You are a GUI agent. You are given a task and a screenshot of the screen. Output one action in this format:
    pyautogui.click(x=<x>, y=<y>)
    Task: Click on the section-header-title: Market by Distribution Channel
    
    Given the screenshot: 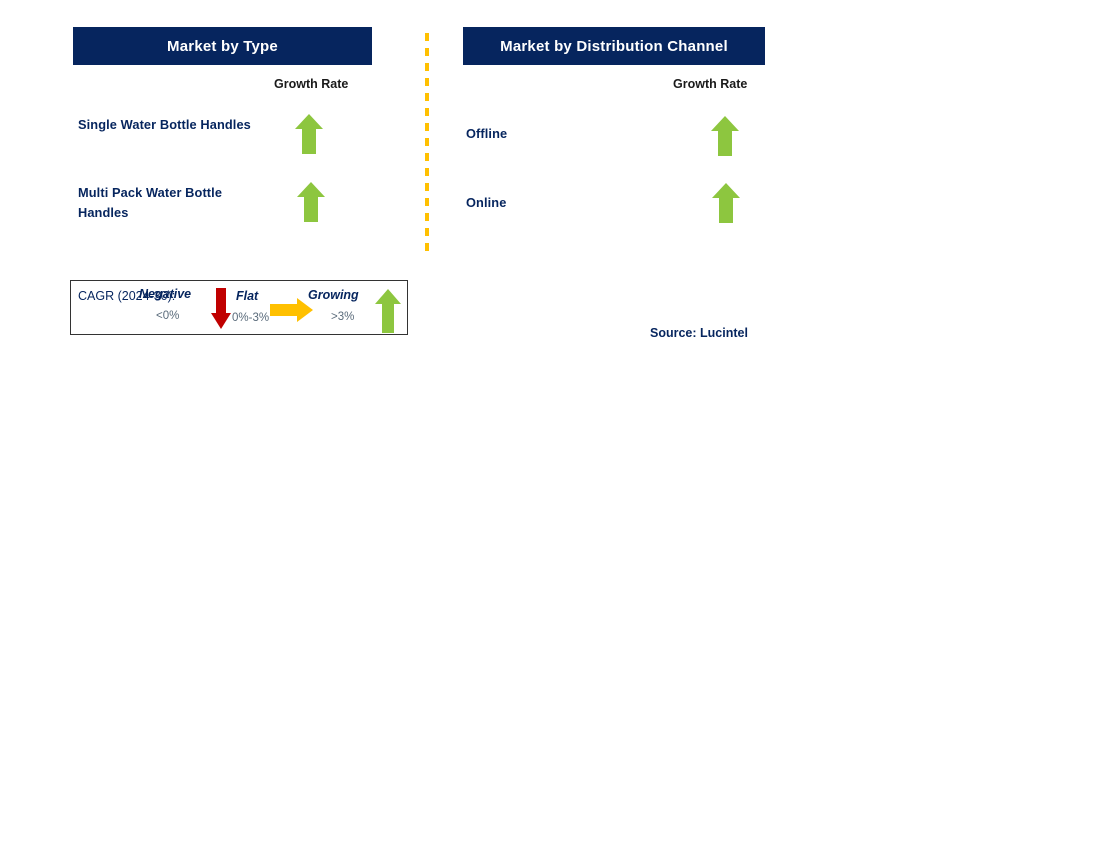 What is the action you would take?
    pyautogui.click(x=614, y=46)
    